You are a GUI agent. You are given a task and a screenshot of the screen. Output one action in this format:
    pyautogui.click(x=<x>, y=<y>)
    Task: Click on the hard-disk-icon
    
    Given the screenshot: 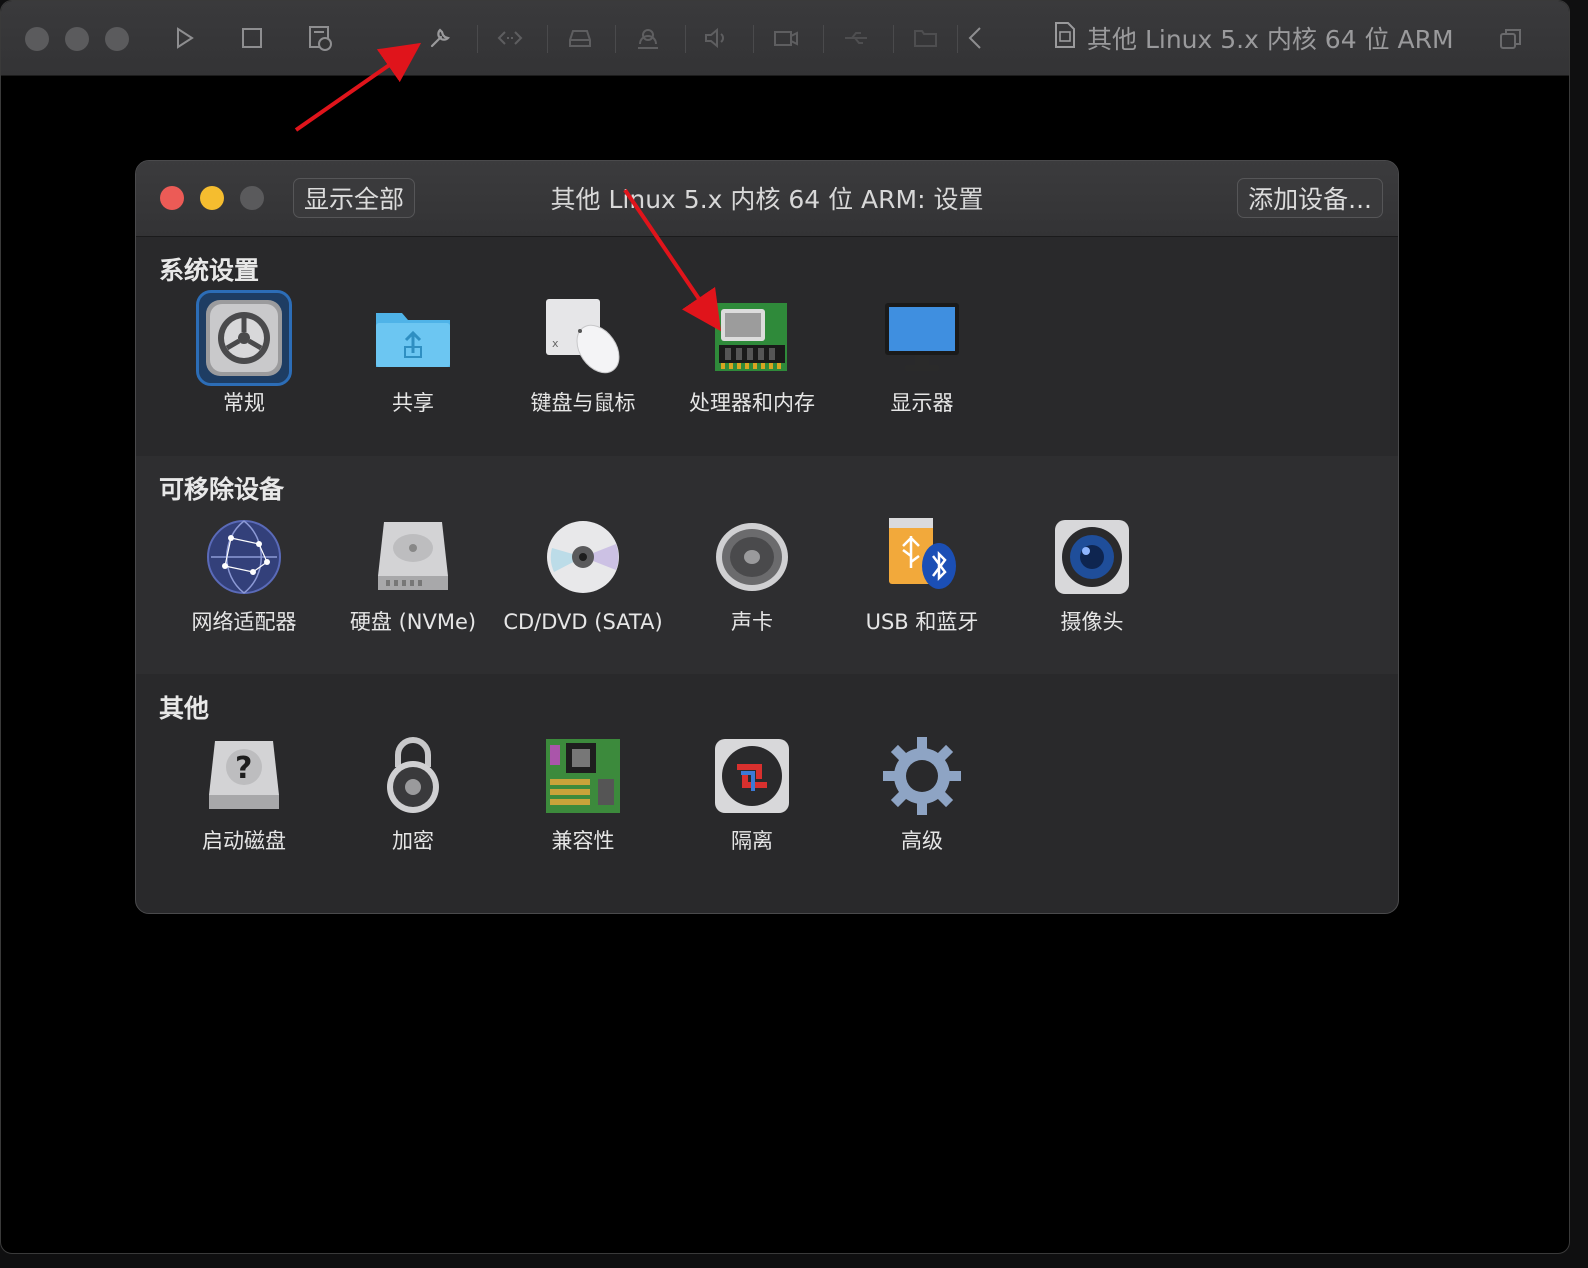 What is the action you would take?
    pyautogui.click(x=413, y=557)
    